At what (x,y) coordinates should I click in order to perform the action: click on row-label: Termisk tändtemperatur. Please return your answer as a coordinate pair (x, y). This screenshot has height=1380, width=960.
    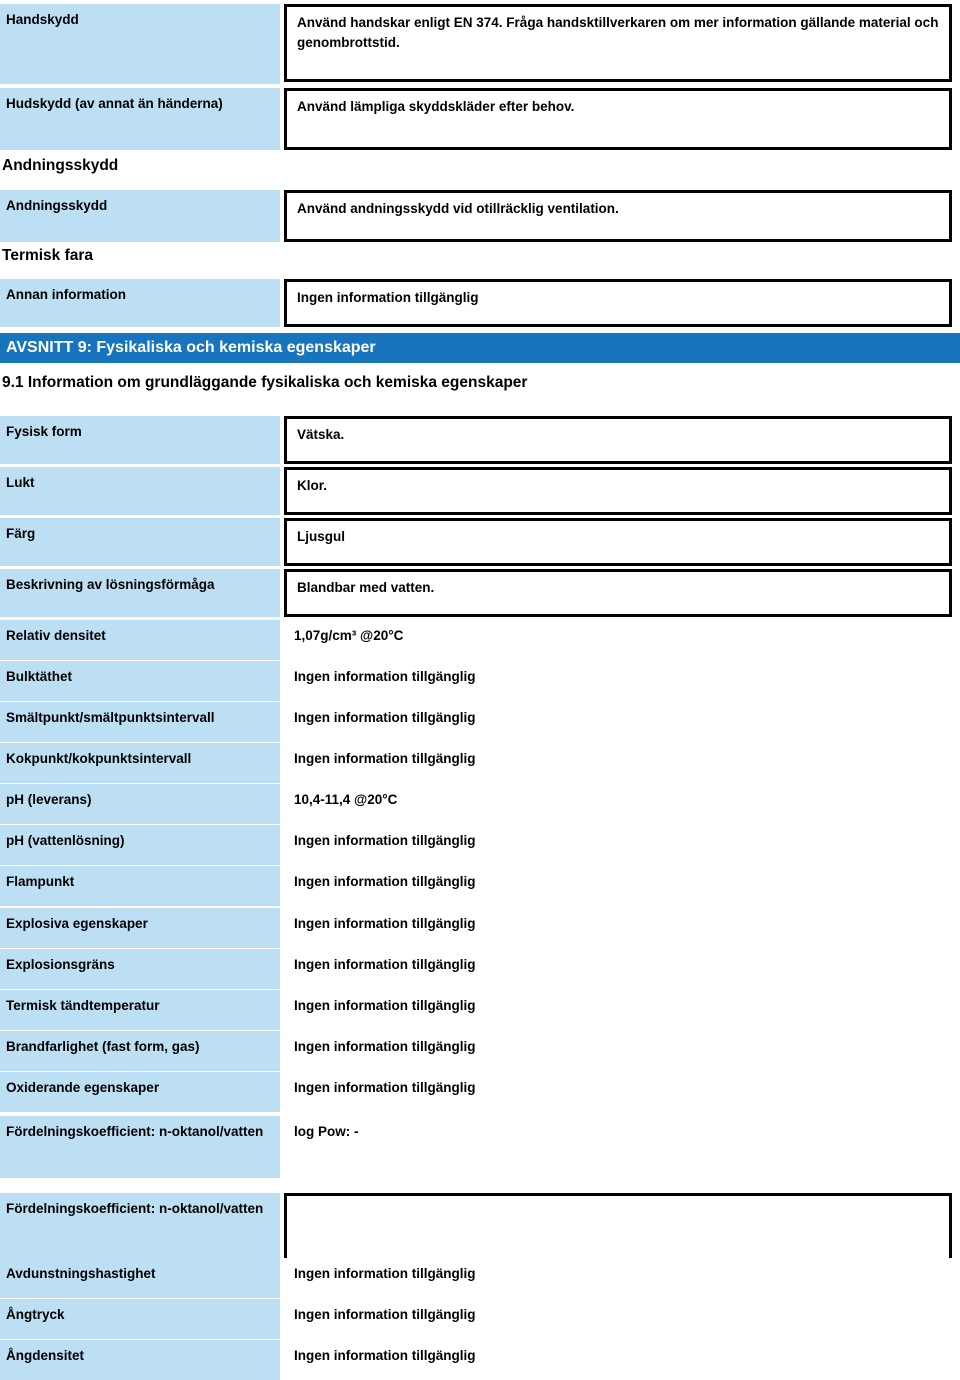
    Looking at the image, I should click on (140, 1010).